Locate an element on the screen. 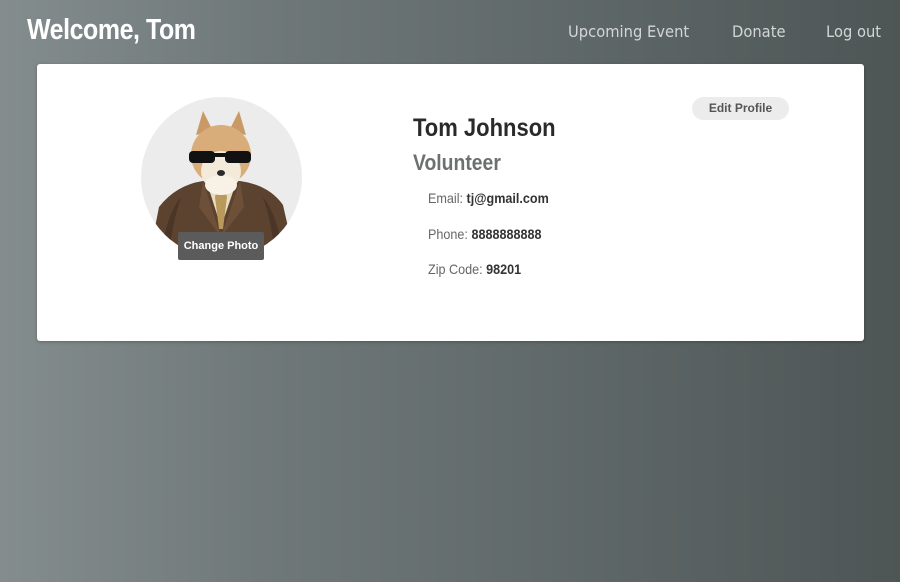  email-row: Email: tj@gmail.com is located at coordinates (488, 198).